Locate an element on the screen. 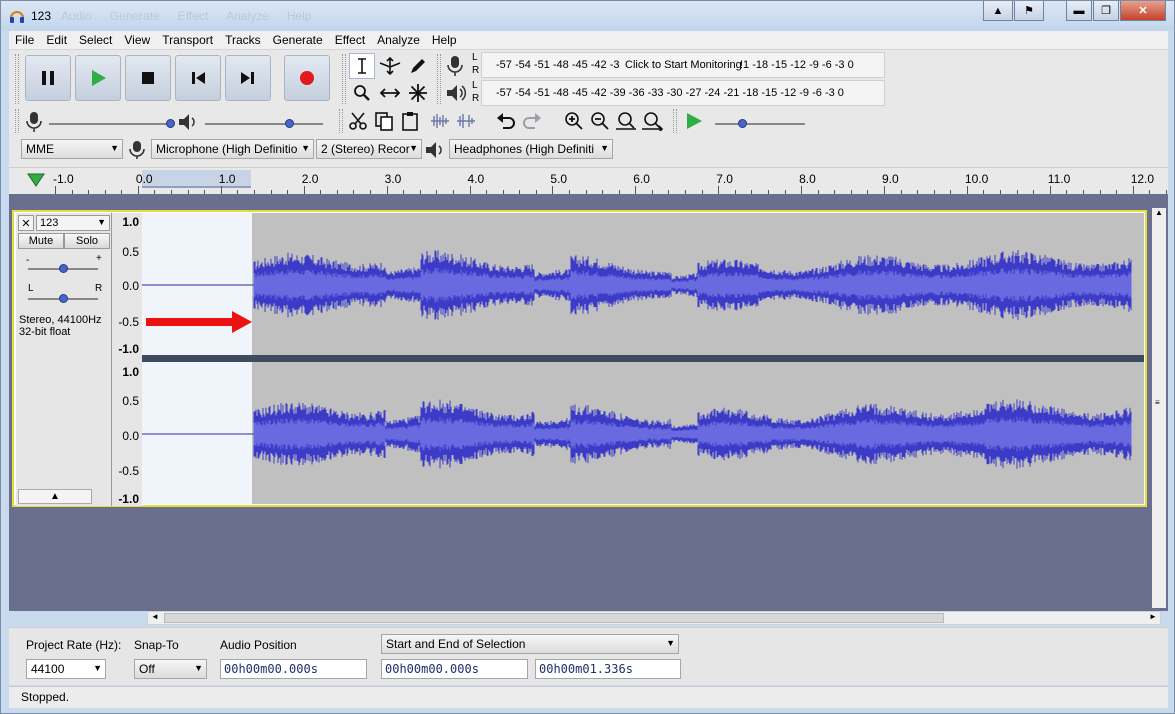  selection-end-field: 00h00m01.336s is located at coordinates (608, 669).